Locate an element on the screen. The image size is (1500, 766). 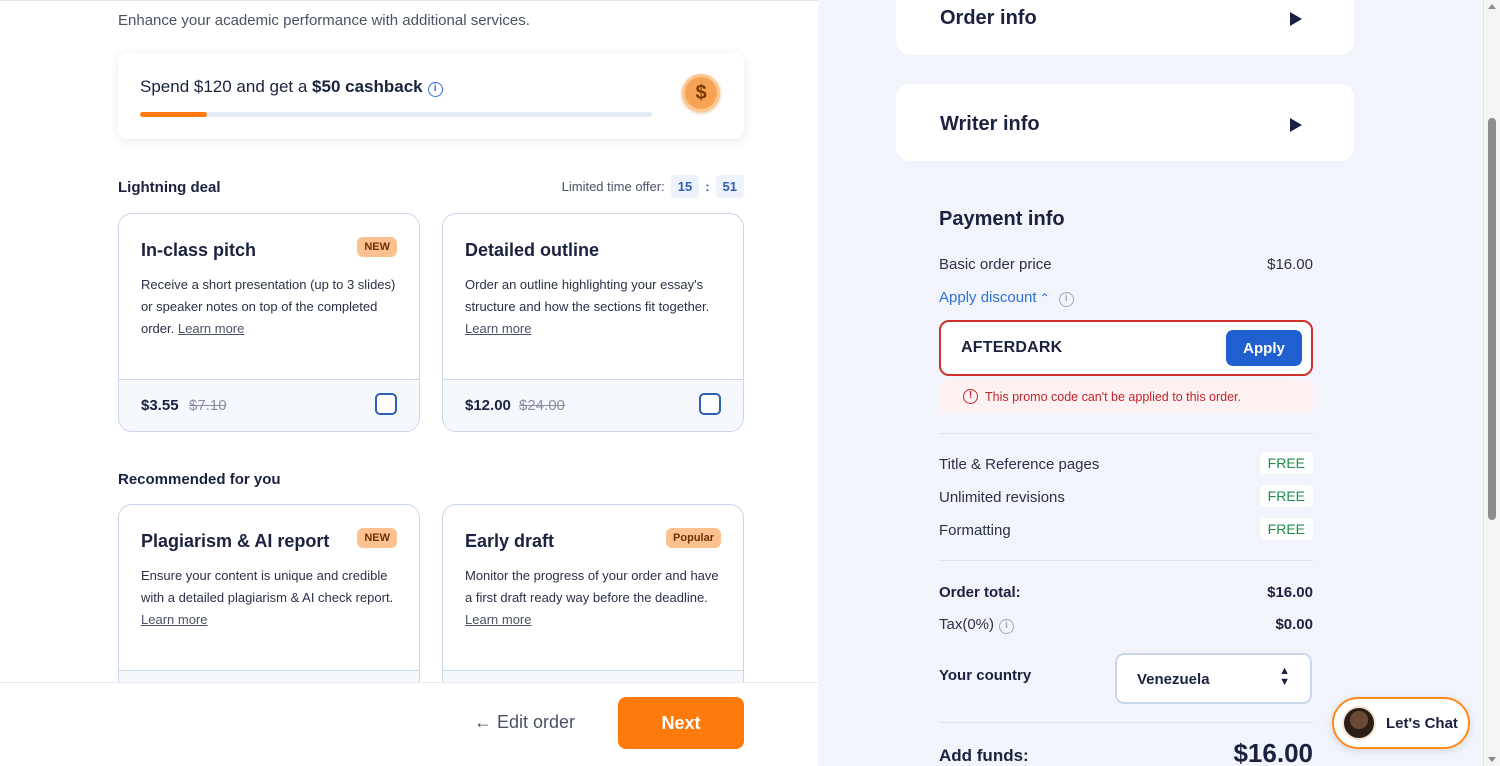
service-card-footer: $3.55 $7.10 is located at coordinates (269, 405).